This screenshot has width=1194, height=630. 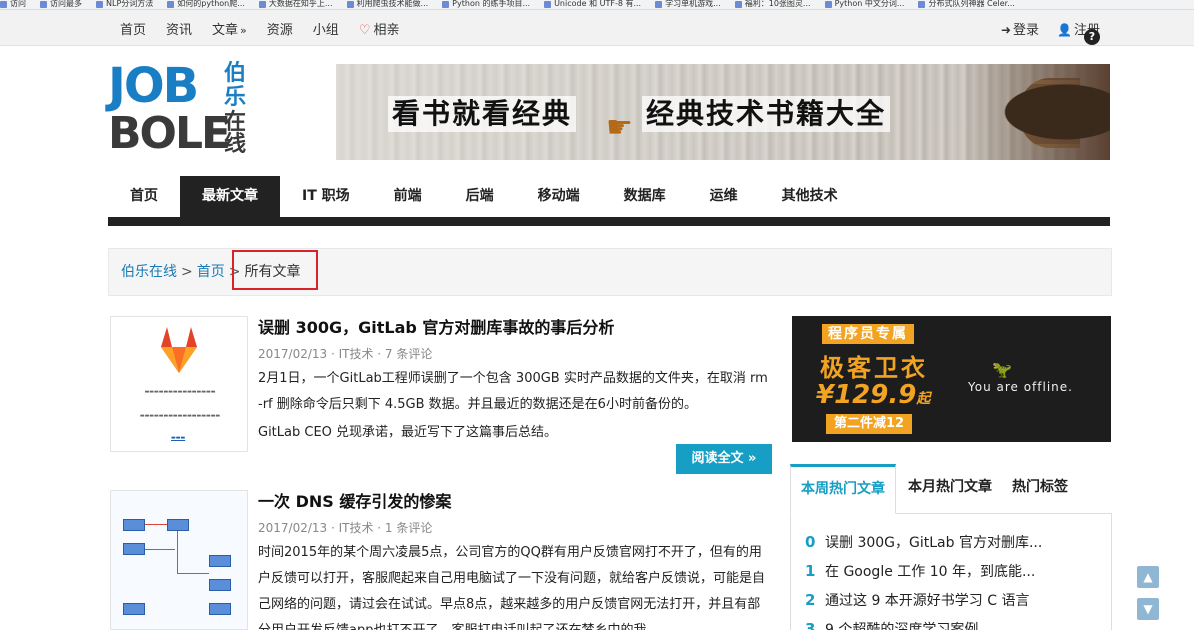 I want to click on chevron-down-icon: », so click(x=243, y=30).